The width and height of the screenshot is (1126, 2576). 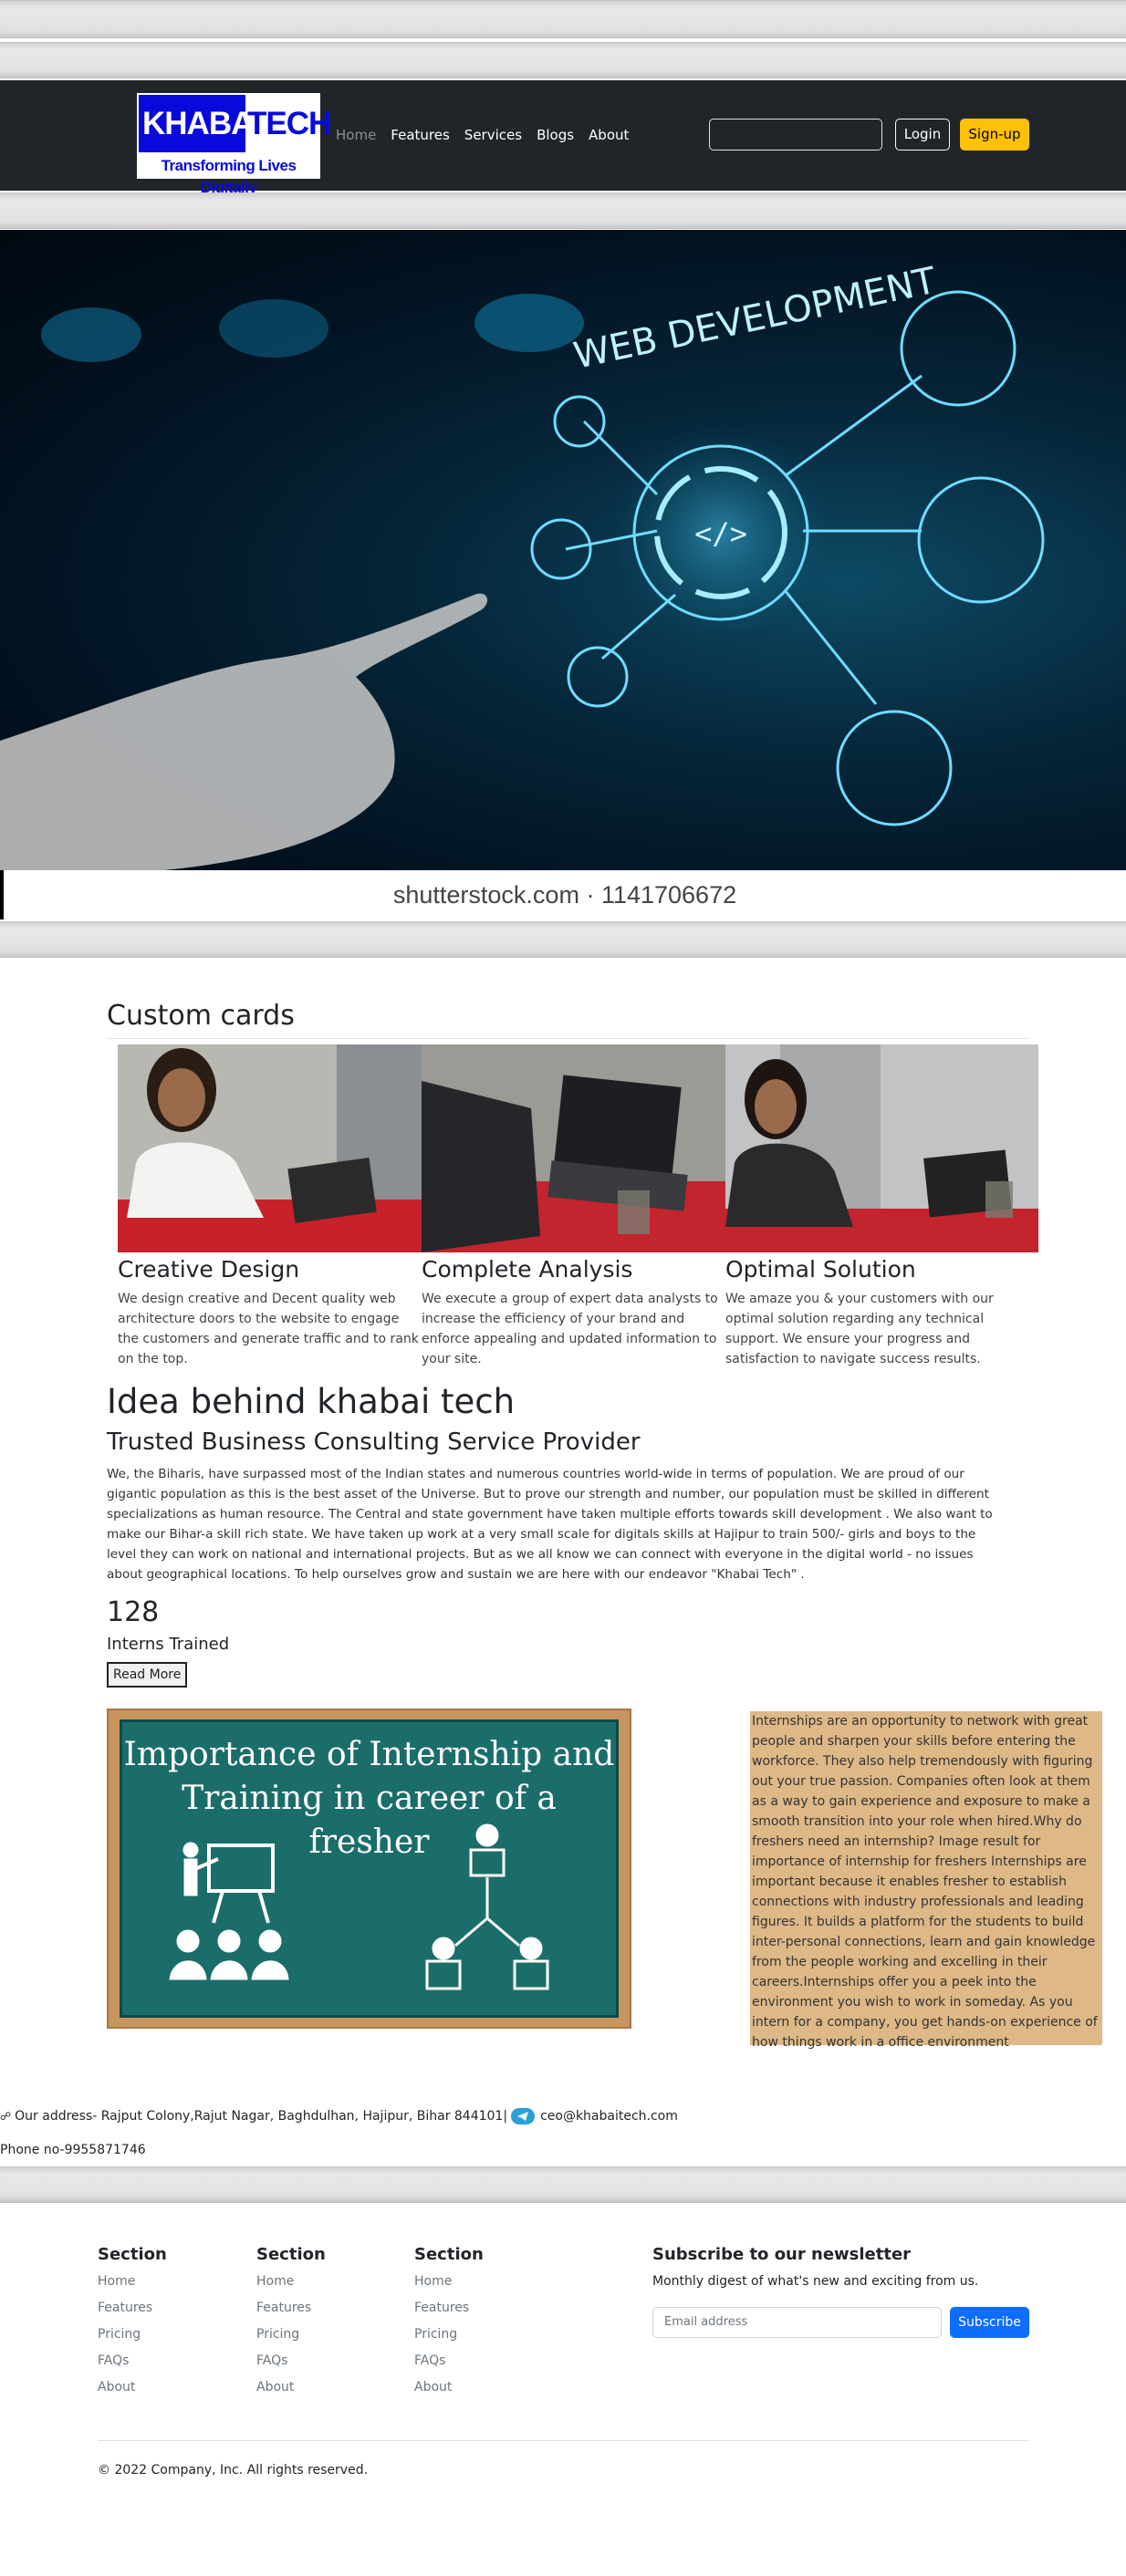 I want to click on interns-count: 128, so click(x=134, y=1612).